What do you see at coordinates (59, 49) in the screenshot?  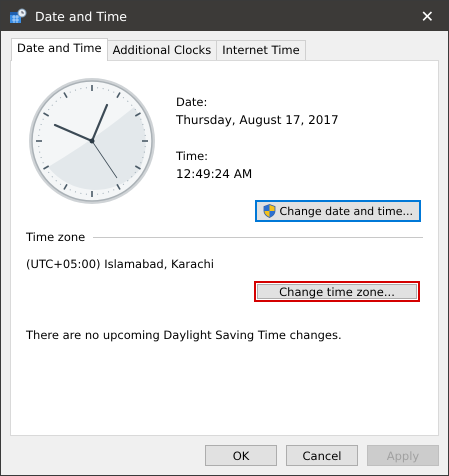 I see `tab: Date and Time` at bounding box center [59, 49].